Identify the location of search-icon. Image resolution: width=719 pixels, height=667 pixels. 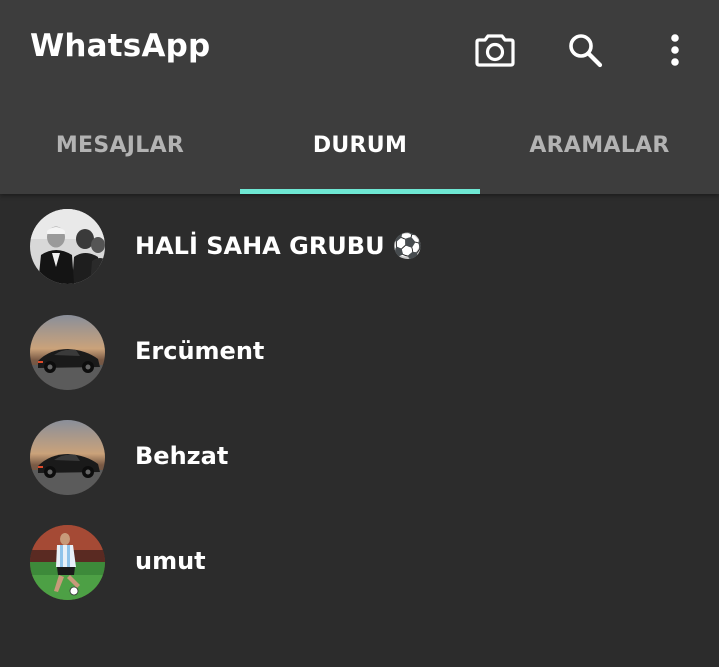
(586, 51).